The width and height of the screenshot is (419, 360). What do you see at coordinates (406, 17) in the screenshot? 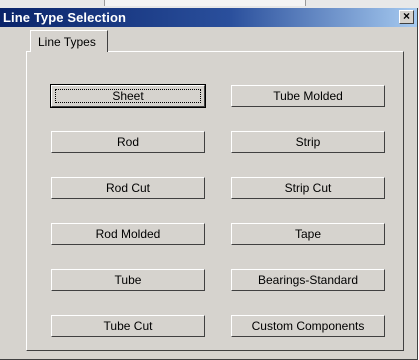
I see `close-icon: ×` at bounding box center [406, 17].